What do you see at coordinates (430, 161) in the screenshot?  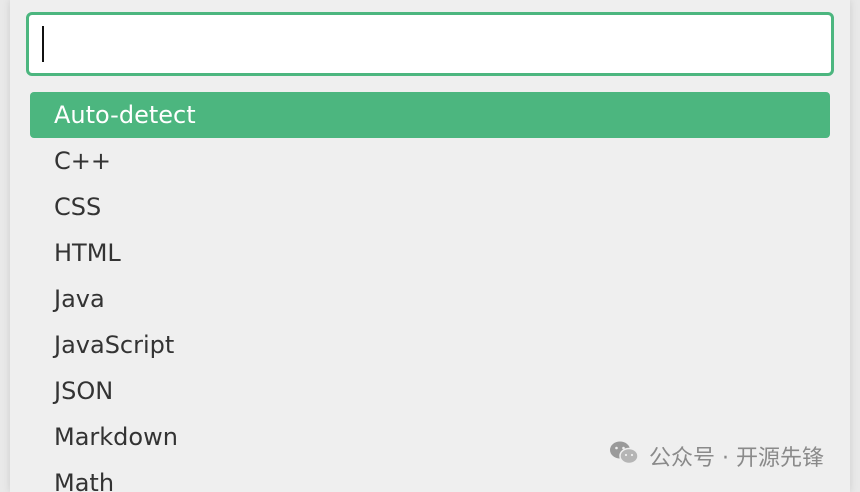 I see `language-option-cpp: C++` at bounding box center [430, 161].